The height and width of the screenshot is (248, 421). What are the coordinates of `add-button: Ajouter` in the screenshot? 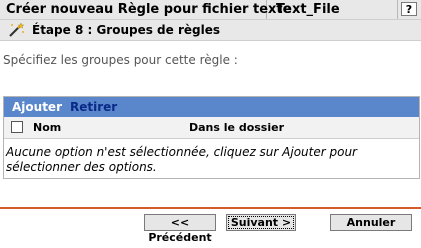 It's located at (37, 107).